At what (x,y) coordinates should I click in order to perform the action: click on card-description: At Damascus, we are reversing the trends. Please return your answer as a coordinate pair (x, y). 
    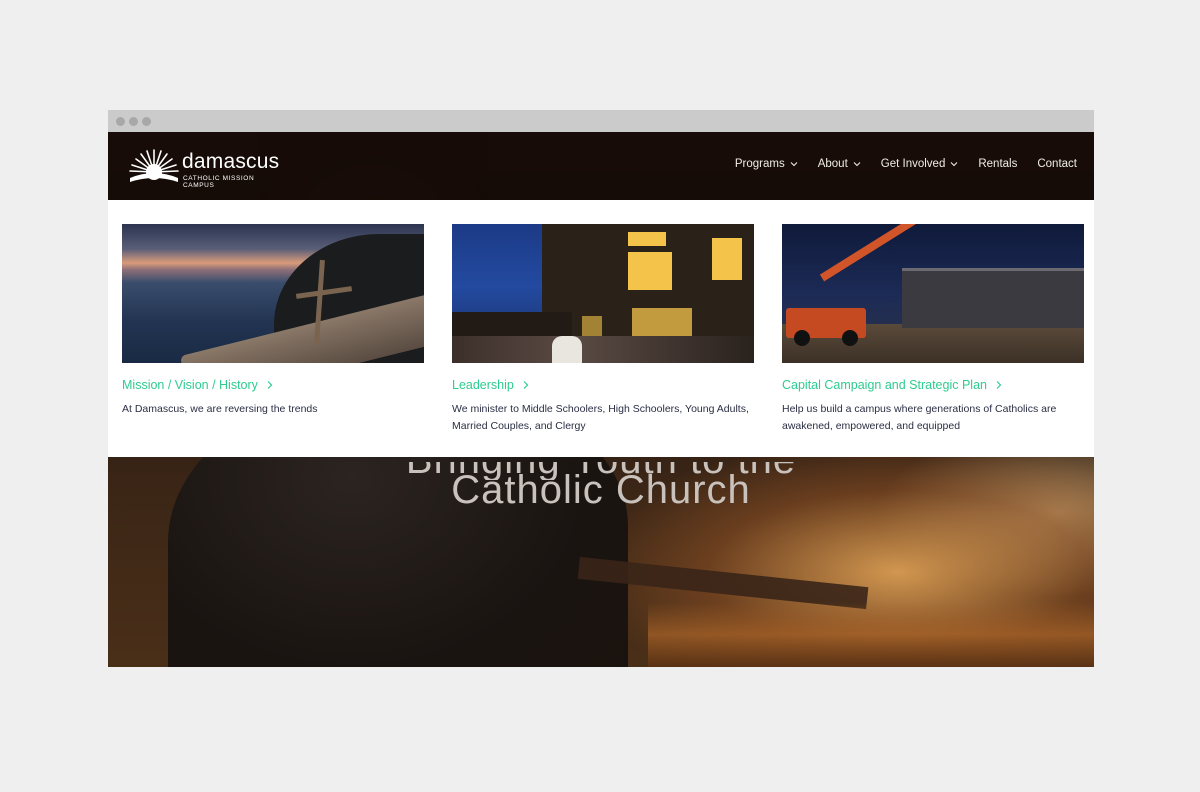
    Looking at the image, I should click on (220, 409).